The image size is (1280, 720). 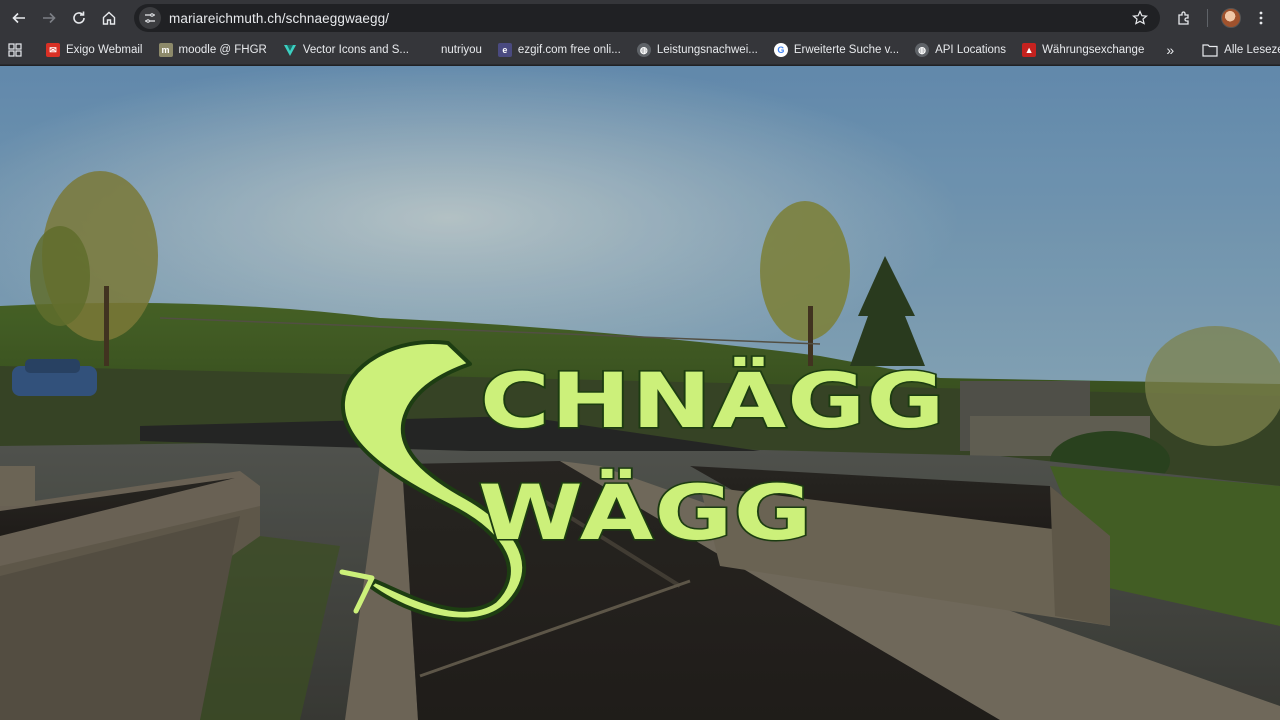 I want to click on avatar, so click(x=1231, y=18).